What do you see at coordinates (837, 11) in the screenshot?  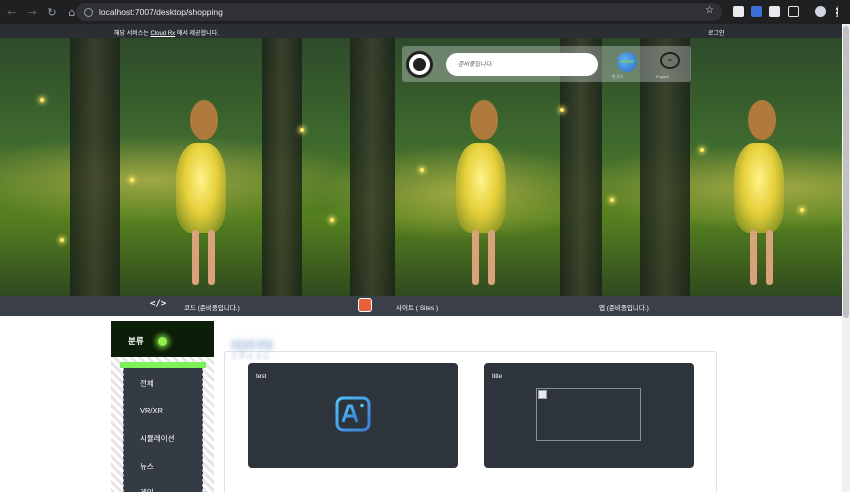 I see `browser-menu-icon` at bounding box center [837, 11].